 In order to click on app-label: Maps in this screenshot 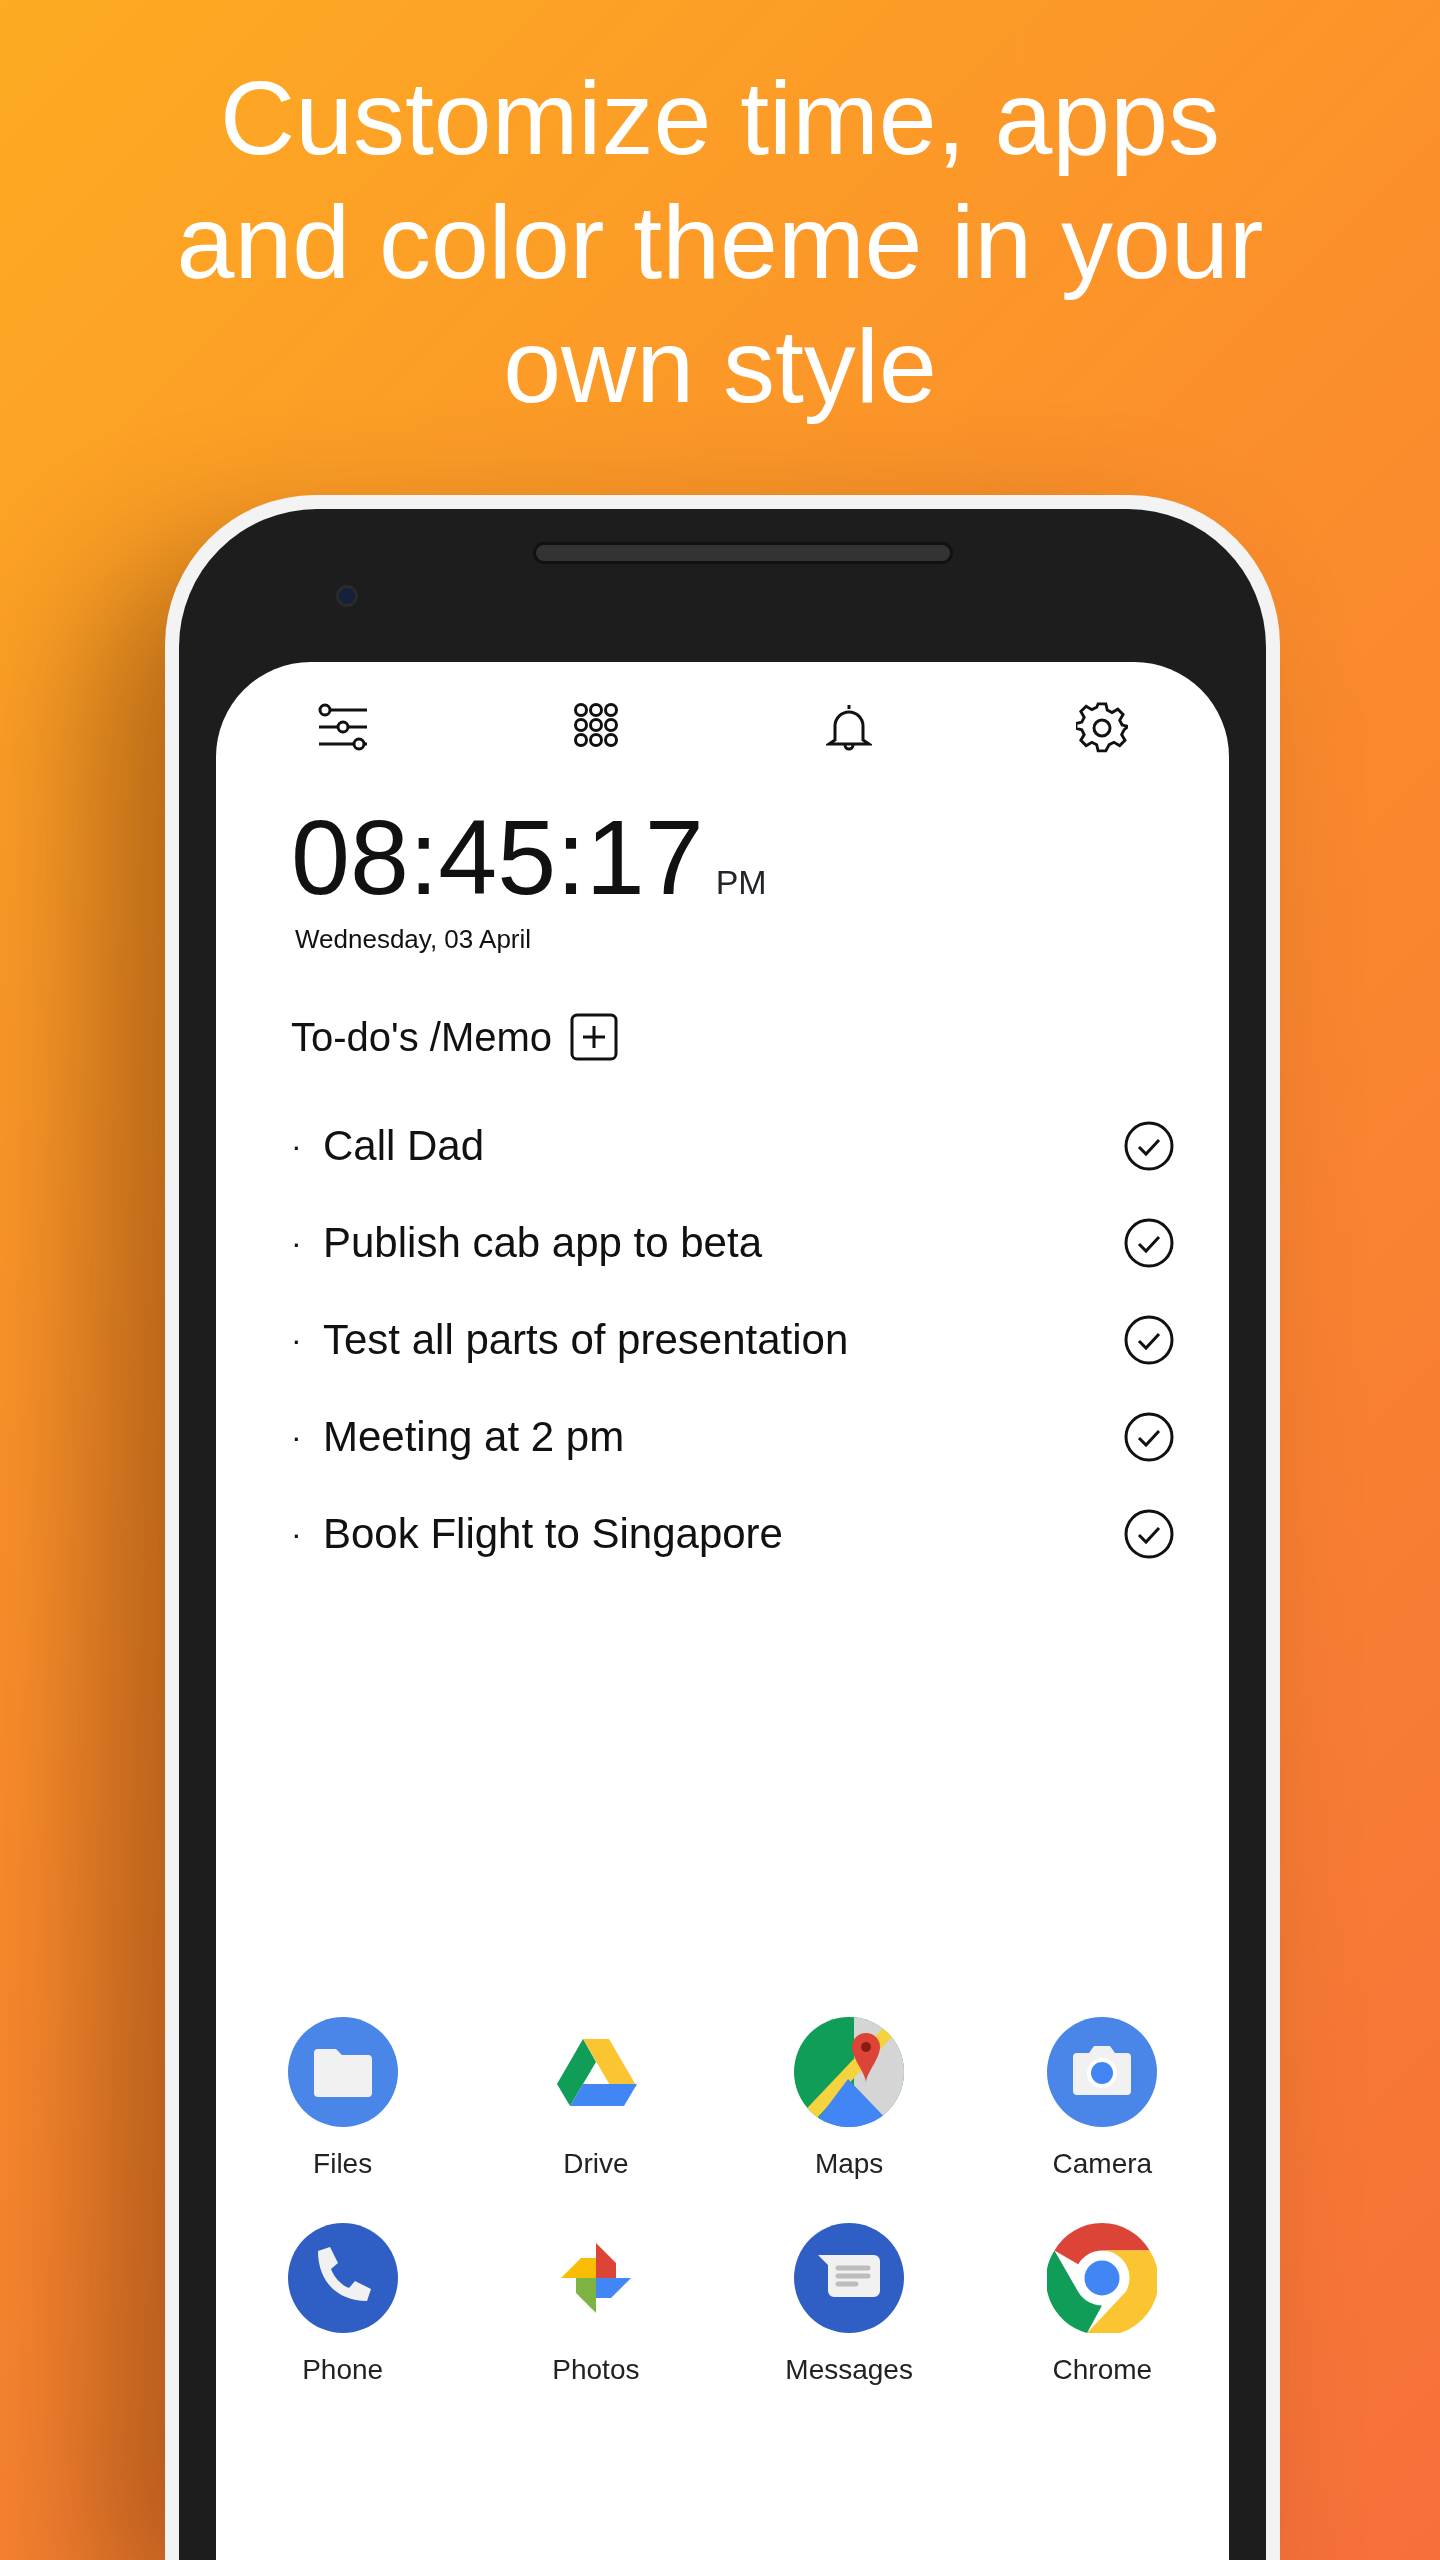, I will do `click(849, 2164)`.